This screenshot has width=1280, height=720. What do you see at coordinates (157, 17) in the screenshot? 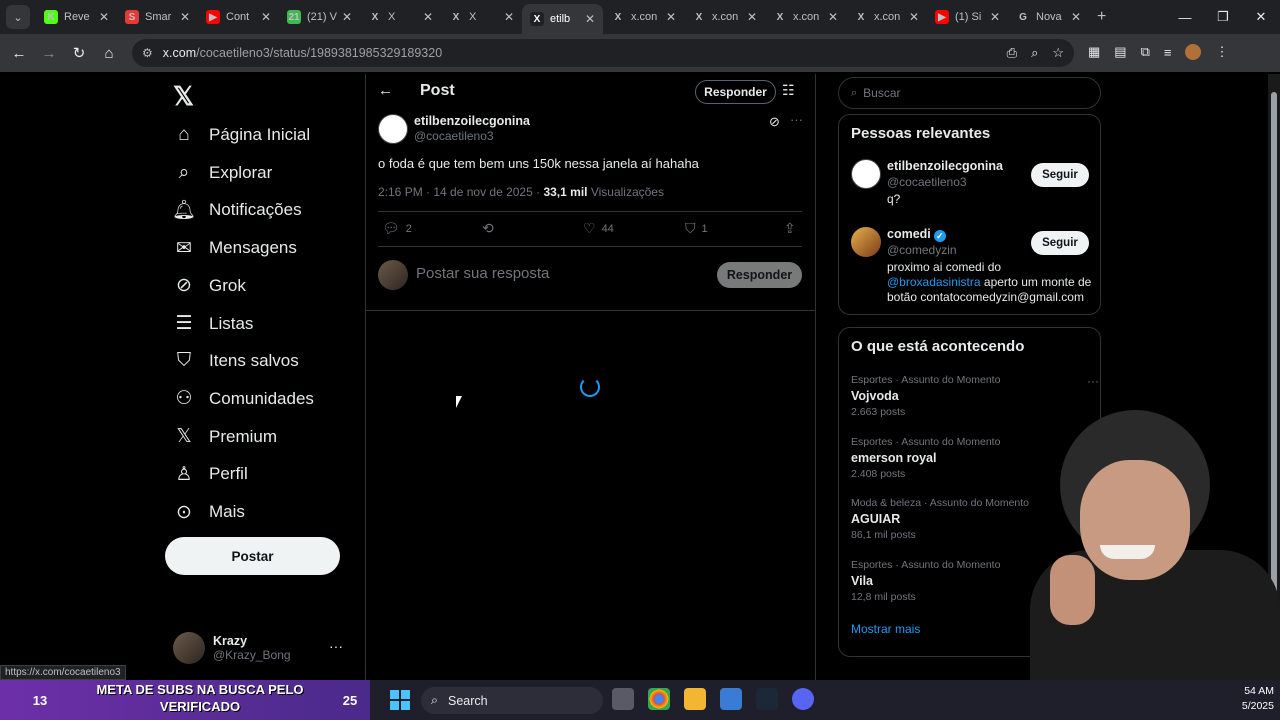
I see `browser-tab: S Smar ✕` at bounding box center [157, 17].